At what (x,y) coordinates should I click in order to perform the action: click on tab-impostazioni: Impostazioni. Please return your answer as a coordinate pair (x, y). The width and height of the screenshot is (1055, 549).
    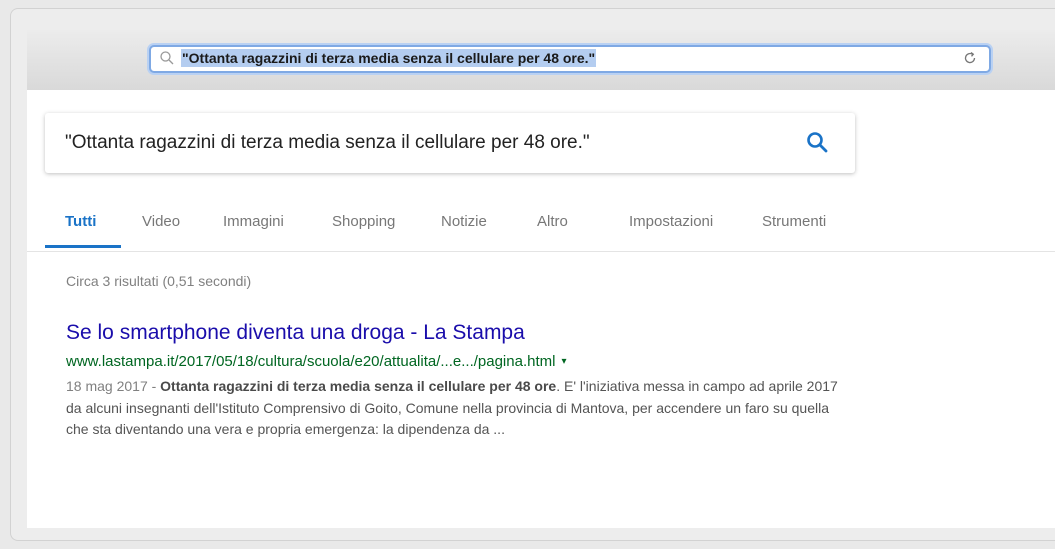
    Looking at the image, I should click on (671, 221).